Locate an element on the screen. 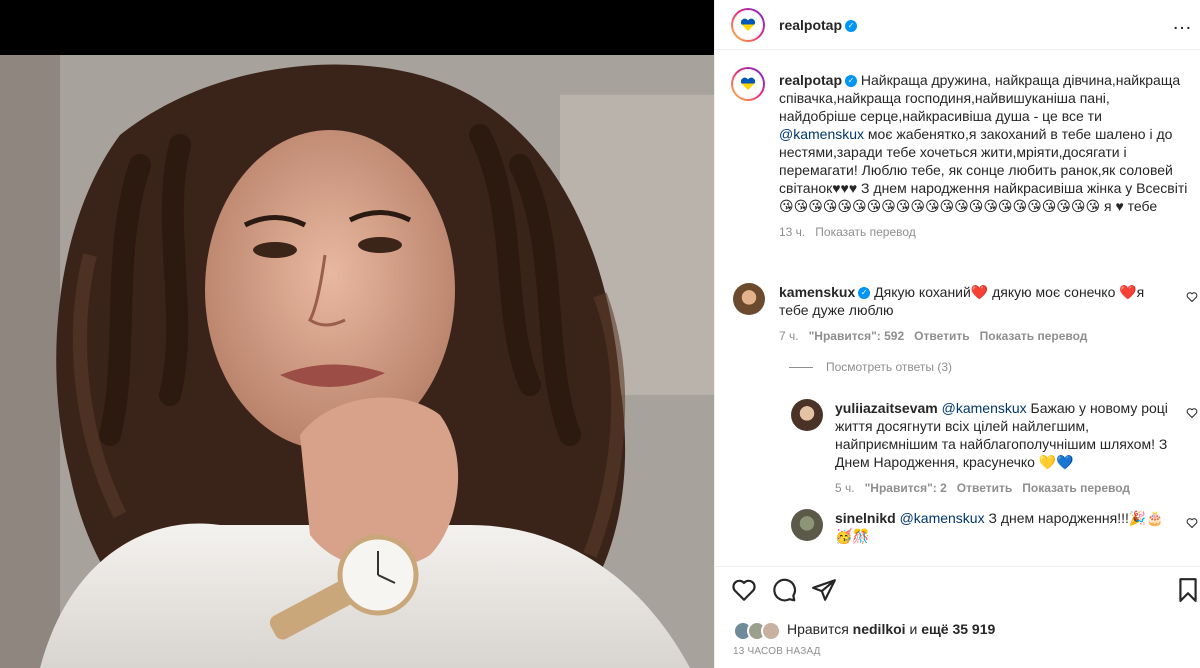 The height and width of the screenshot is (668, 1200). caption-avatar is located at coordinates (748, 84).